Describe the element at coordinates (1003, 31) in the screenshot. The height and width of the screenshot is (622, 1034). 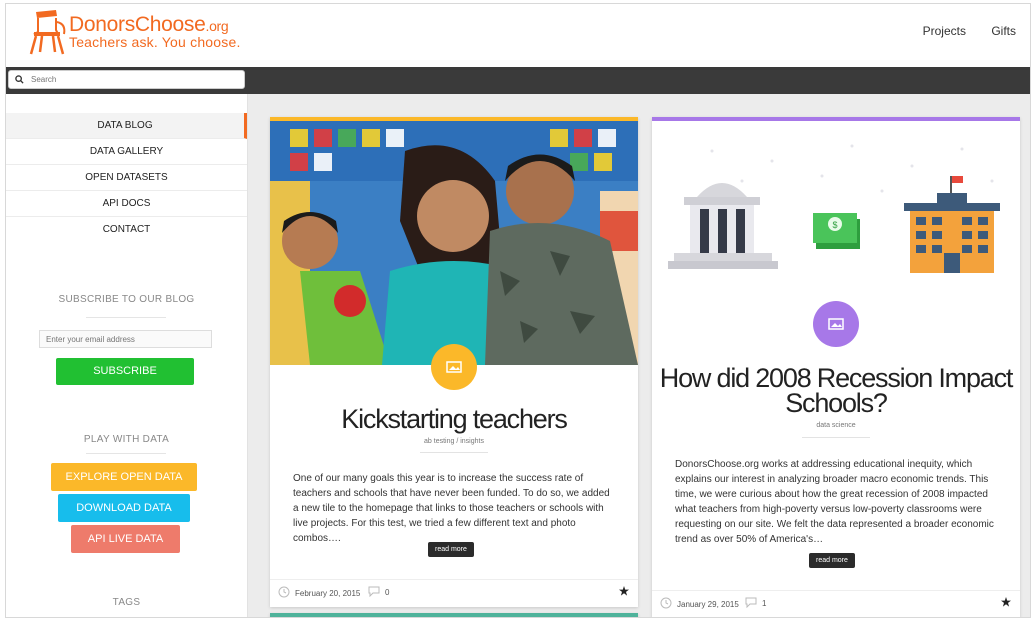
I see `nav-gifts: Gifts` at that location.